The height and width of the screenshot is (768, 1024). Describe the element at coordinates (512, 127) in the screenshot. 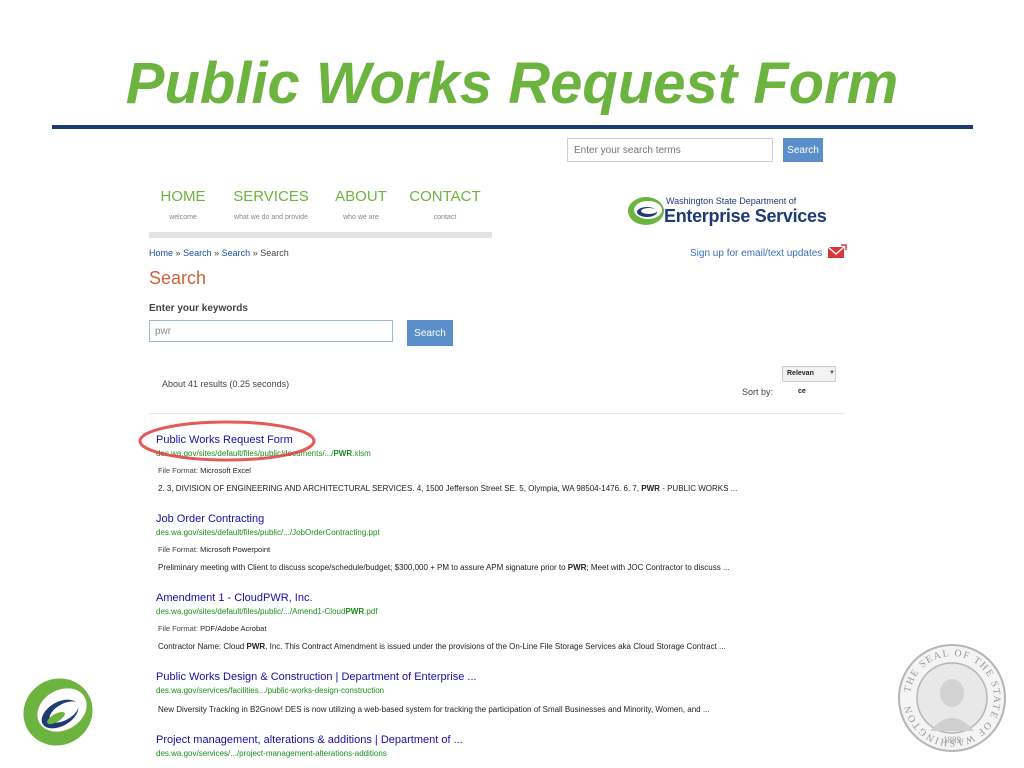

I see `title-divider` at that location.